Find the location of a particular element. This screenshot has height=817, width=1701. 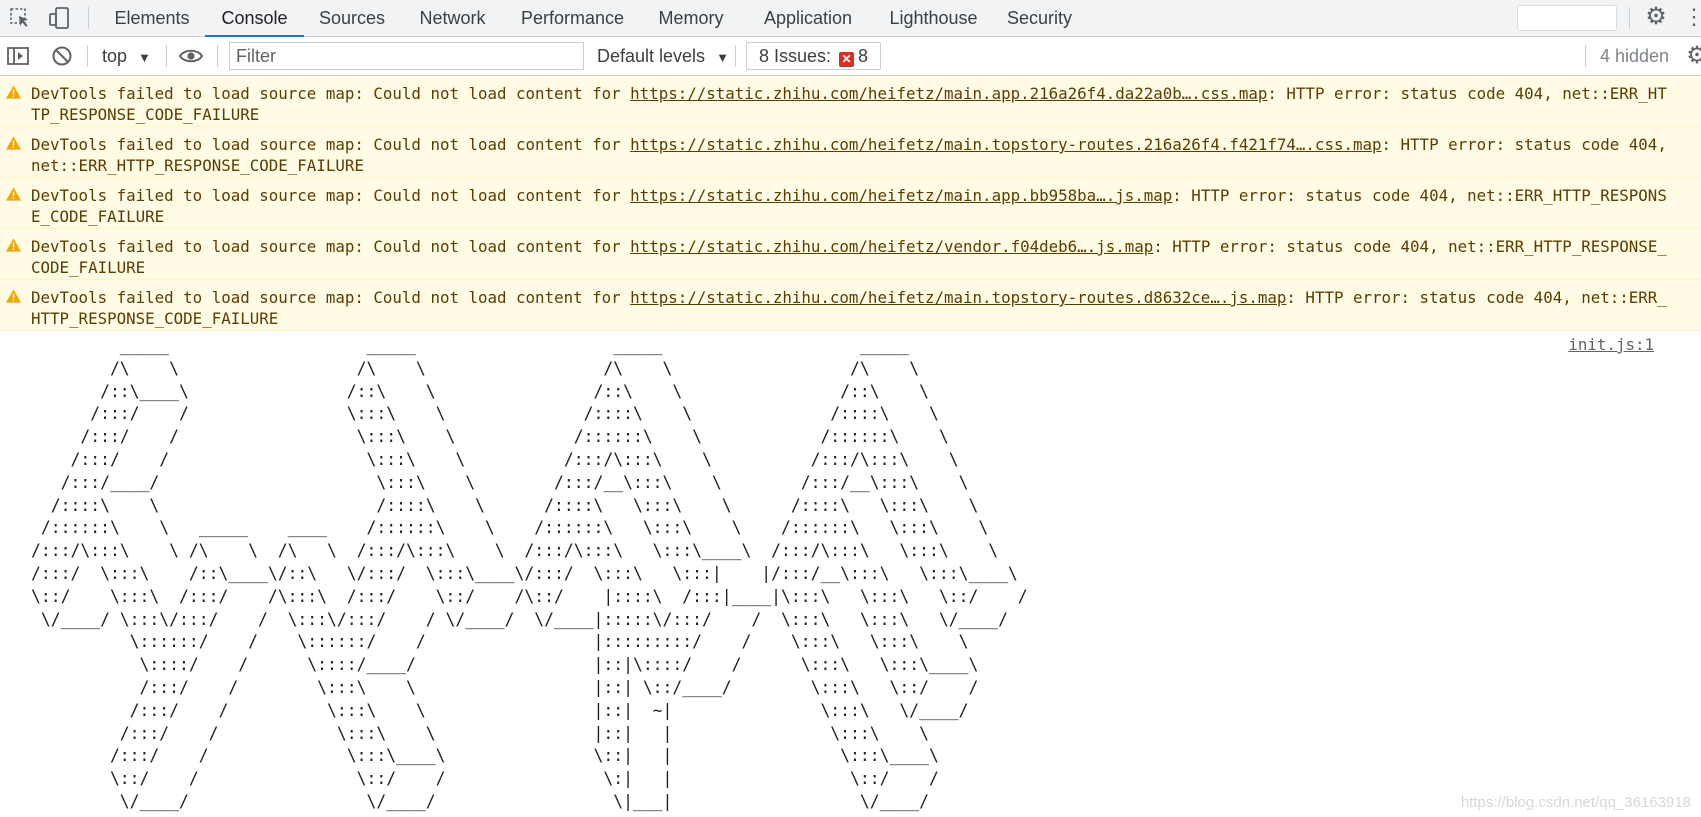

tab-lighthouse: Lighthouse is located at coordinates (933, 18).